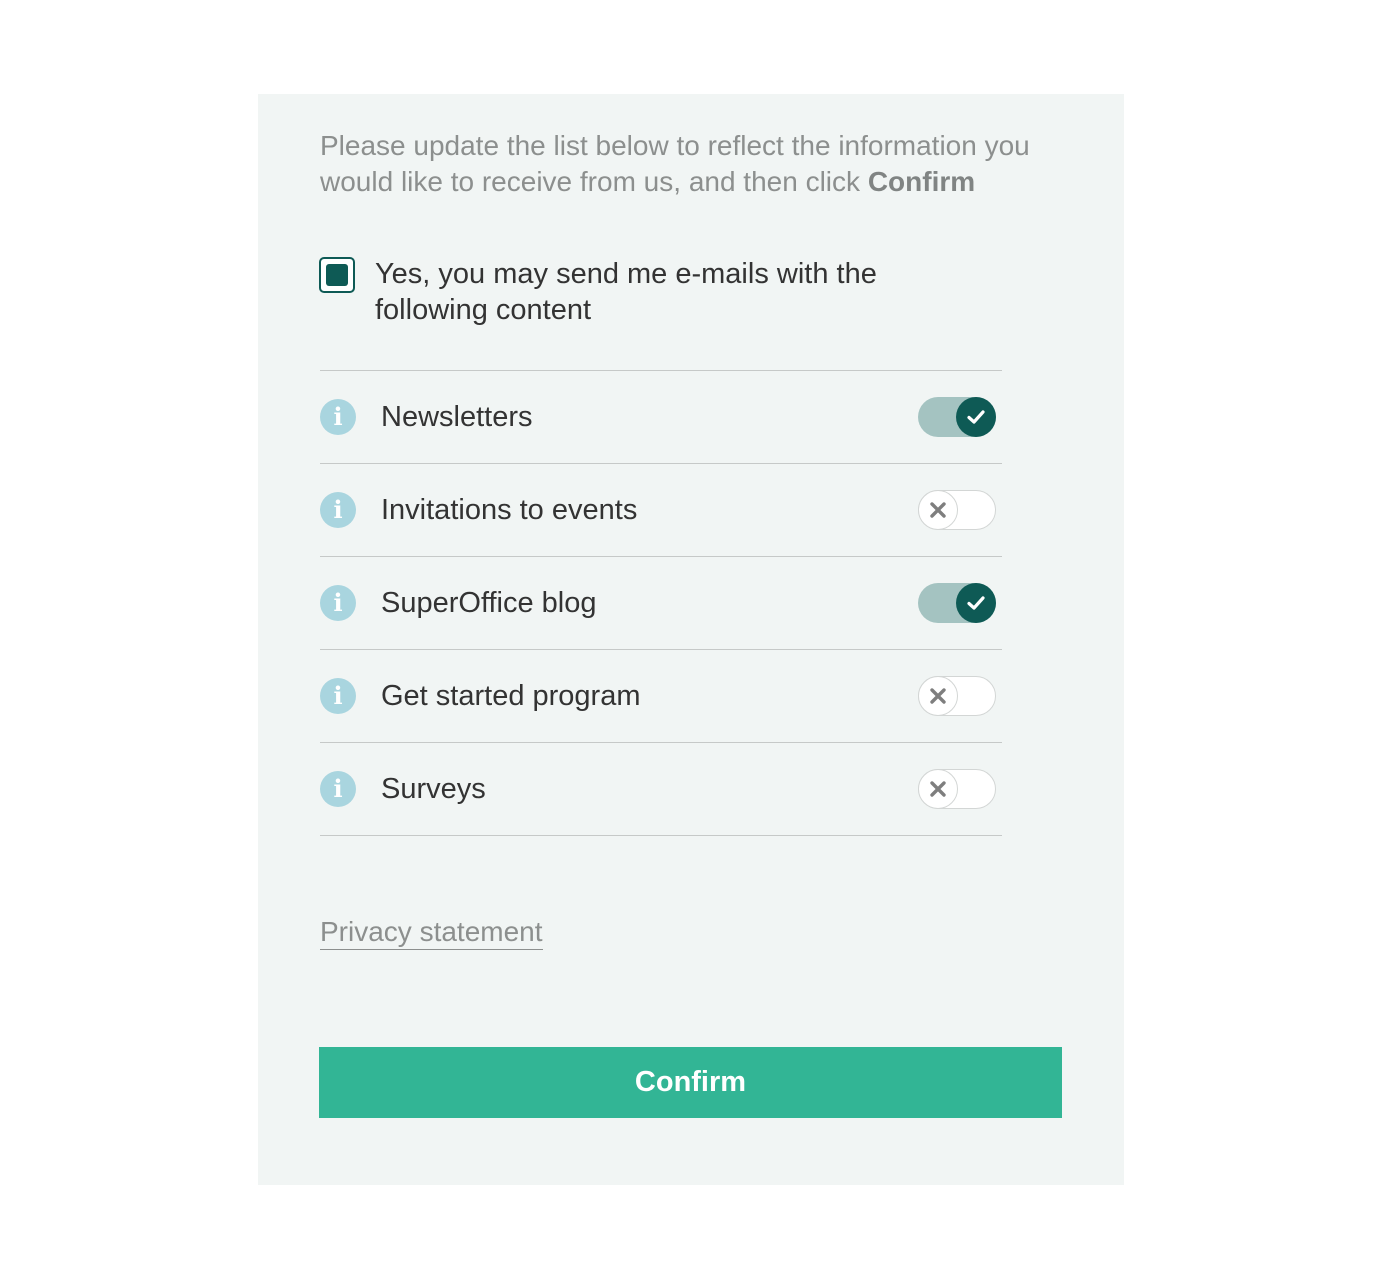 This screenshot has height=1279, width=1381. I want to click on confirm-button: Confirm, so click(690, 1082).